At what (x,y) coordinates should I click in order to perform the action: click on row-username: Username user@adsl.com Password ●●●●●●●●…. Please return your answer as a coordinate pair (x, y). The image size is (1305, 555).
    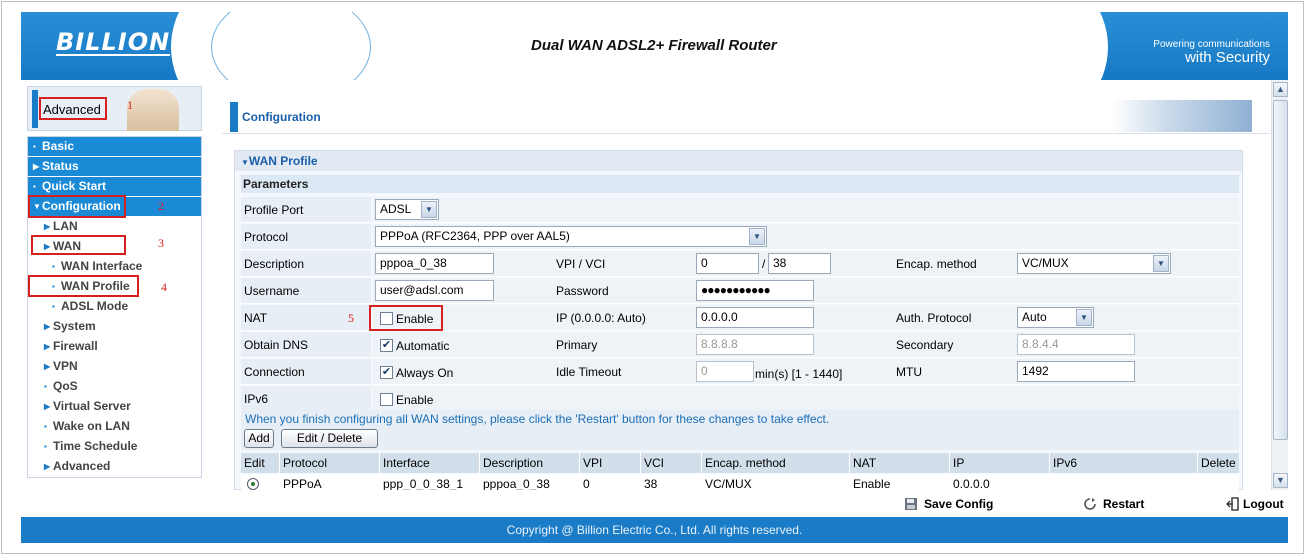
    Looking at the image, I should click on (740, 291).